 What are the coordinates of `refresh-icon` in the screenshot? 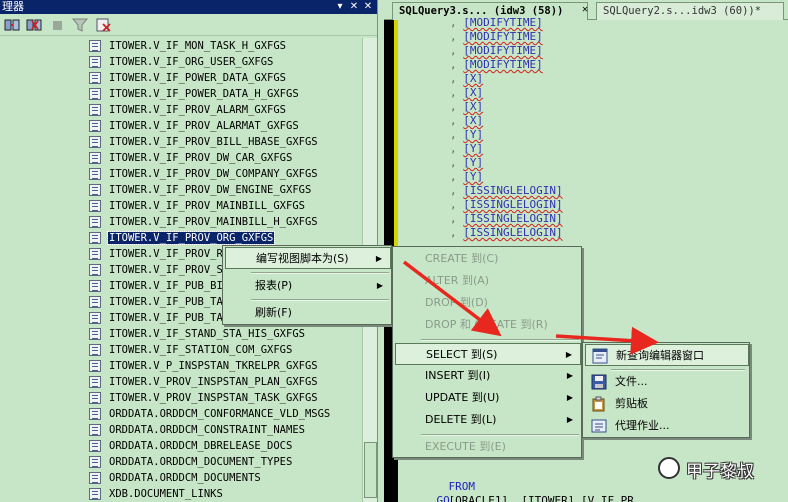 It's located at (104, 25).